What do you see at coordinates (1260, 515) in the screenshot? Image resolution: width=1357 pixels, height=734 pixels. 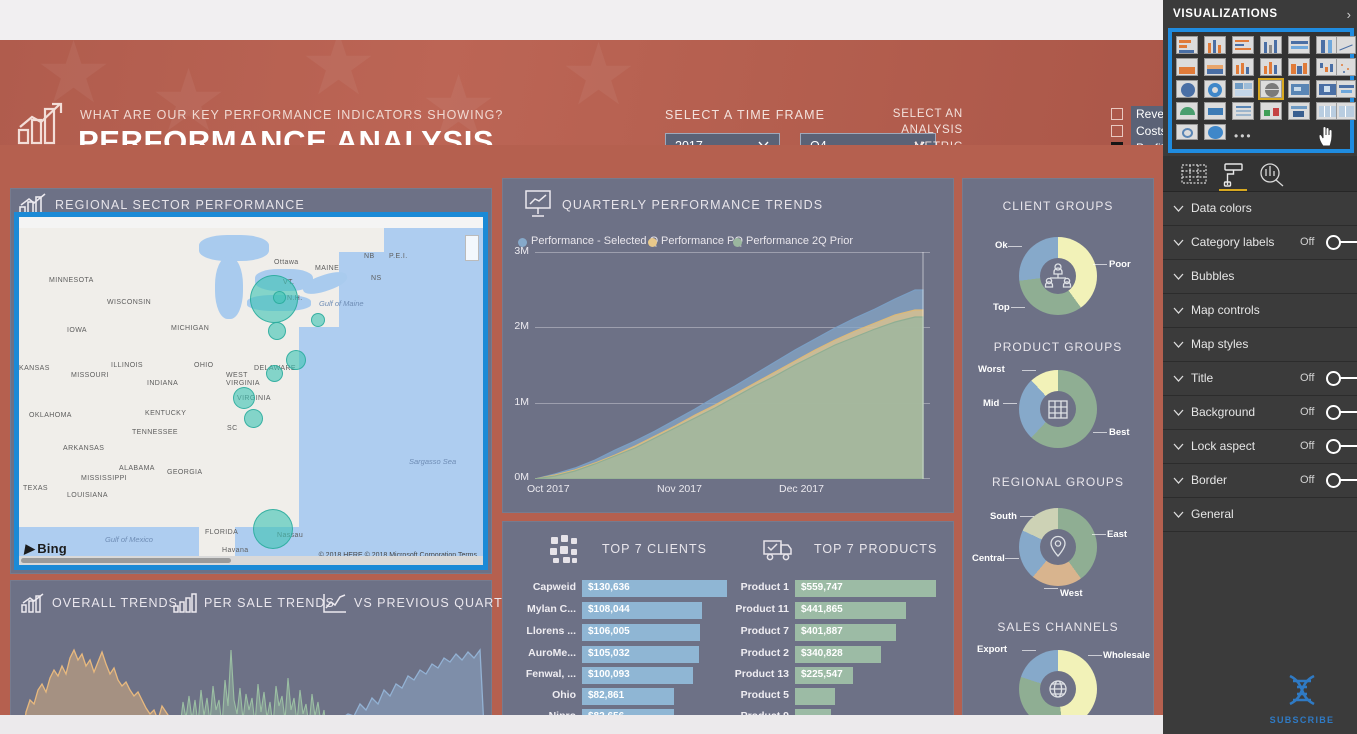 I see `format-section-general: General` at bounding box center [1260, 515].